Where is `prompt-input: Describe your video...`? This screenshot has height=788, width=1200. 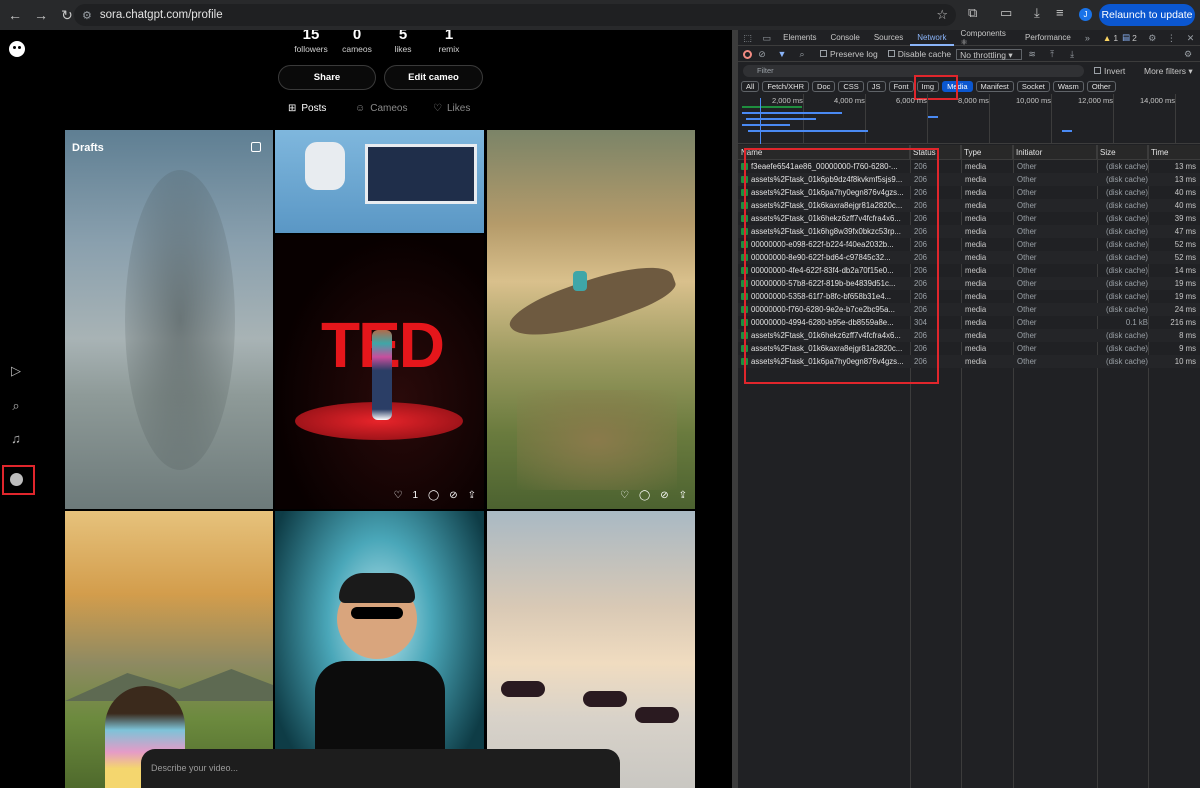
prompt-input: Describe your video... is located at coordinates (380, 768).